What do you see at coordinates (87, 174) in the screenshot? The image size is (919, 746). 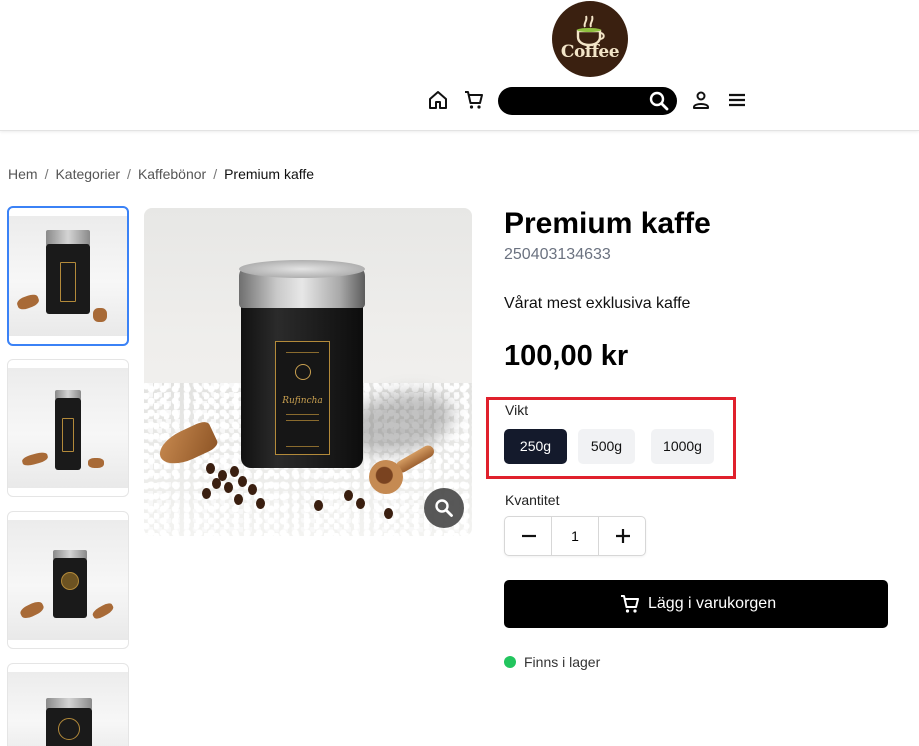 I see `breadcrumb-categories: Kategorier` at bounding box center [87, 174].